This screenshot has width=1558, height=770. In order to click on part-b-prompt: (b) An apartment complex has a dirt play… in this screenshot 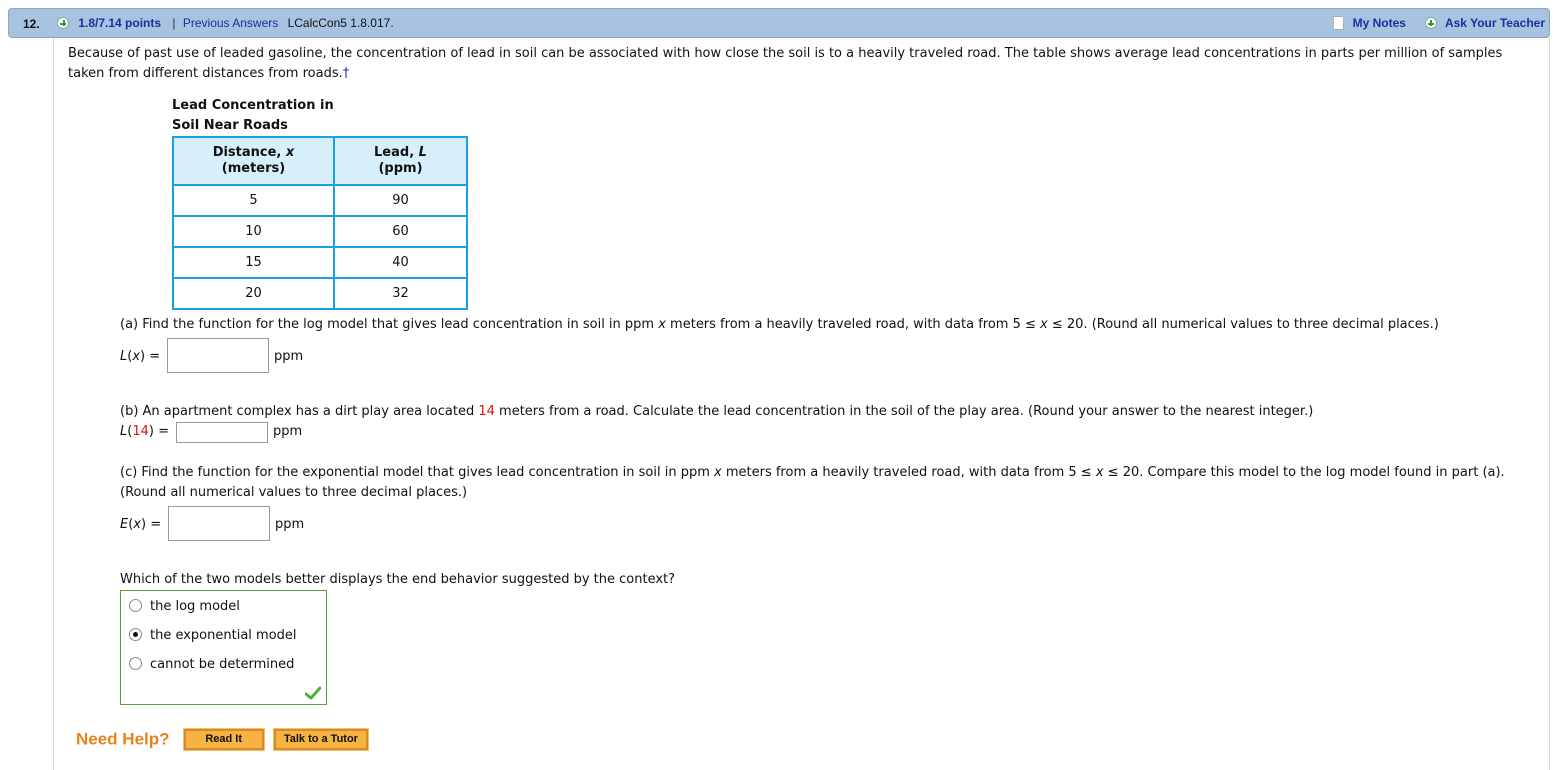, I will do `click(717, 411)`.